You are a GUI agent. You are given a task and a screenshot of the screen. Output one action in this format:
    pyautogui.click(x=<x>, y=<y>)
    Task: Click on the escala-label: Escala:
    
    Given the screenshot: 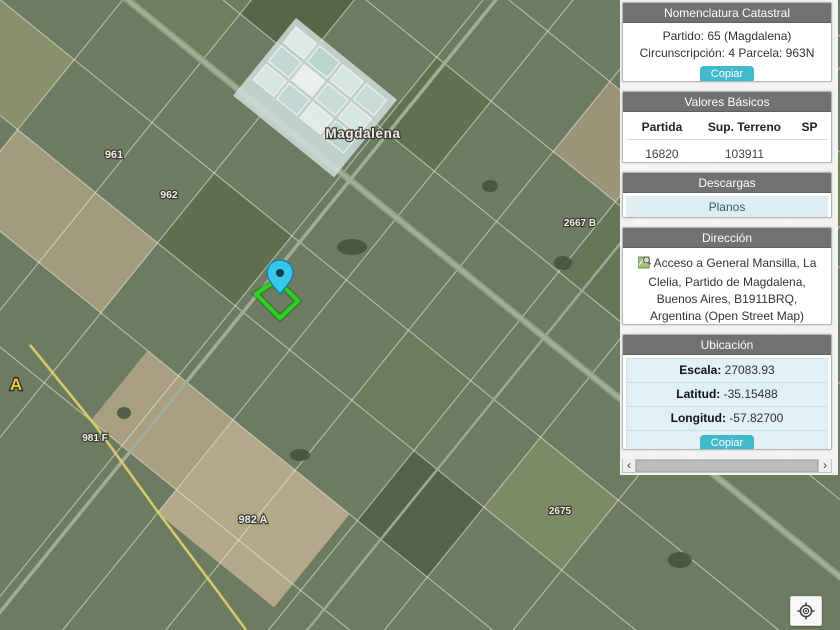 What is the action you would take?
    pyautogui.click(x=700, y=369)
    